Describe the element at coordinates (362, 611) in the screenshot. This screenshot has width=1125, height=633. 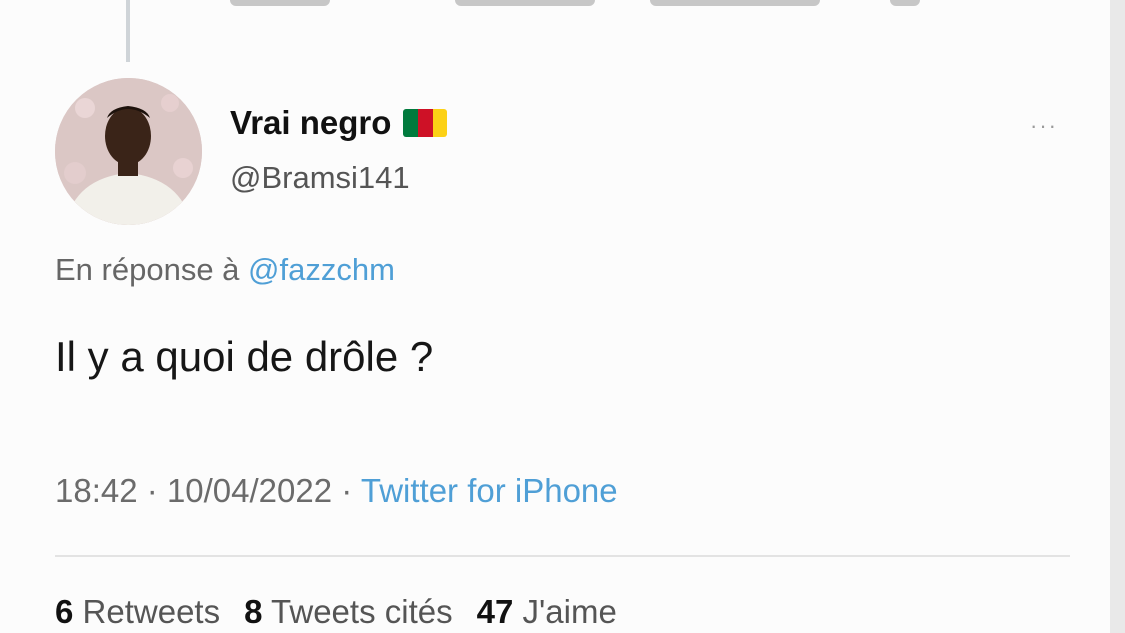
I see `quotes-label: Tweets cités` at that location.